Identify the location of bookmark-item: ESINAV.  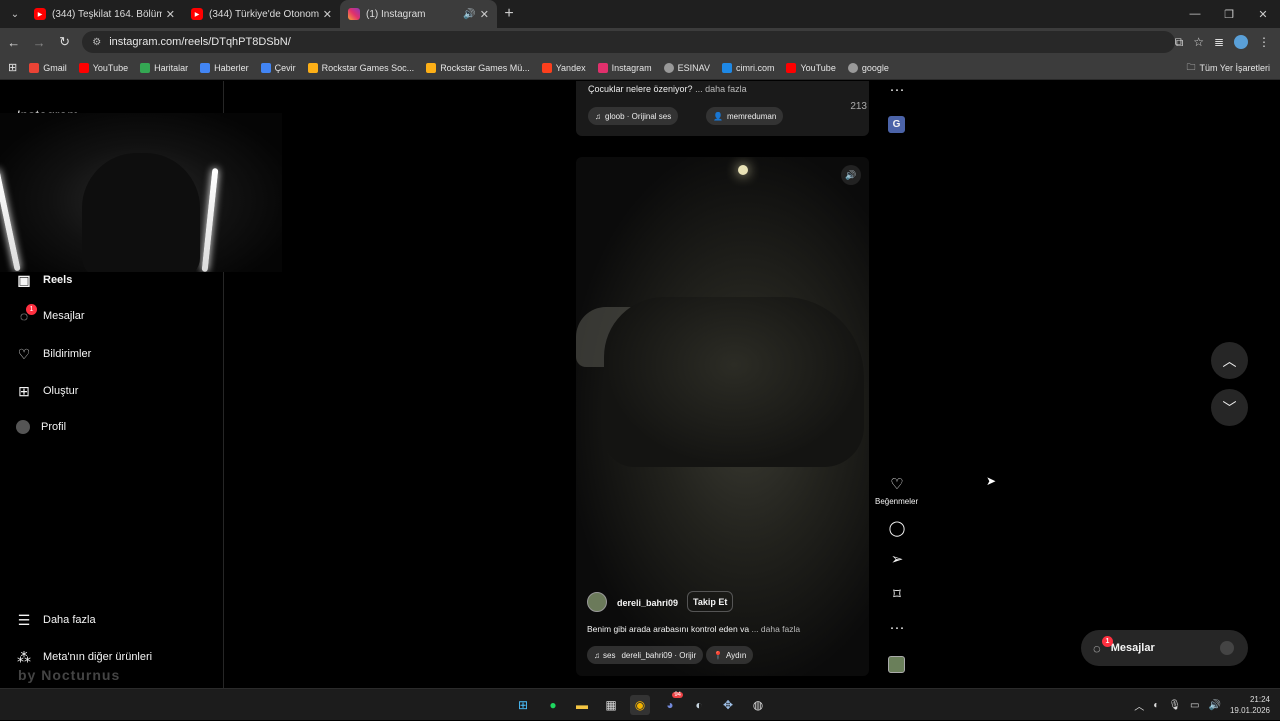
(686, 67).